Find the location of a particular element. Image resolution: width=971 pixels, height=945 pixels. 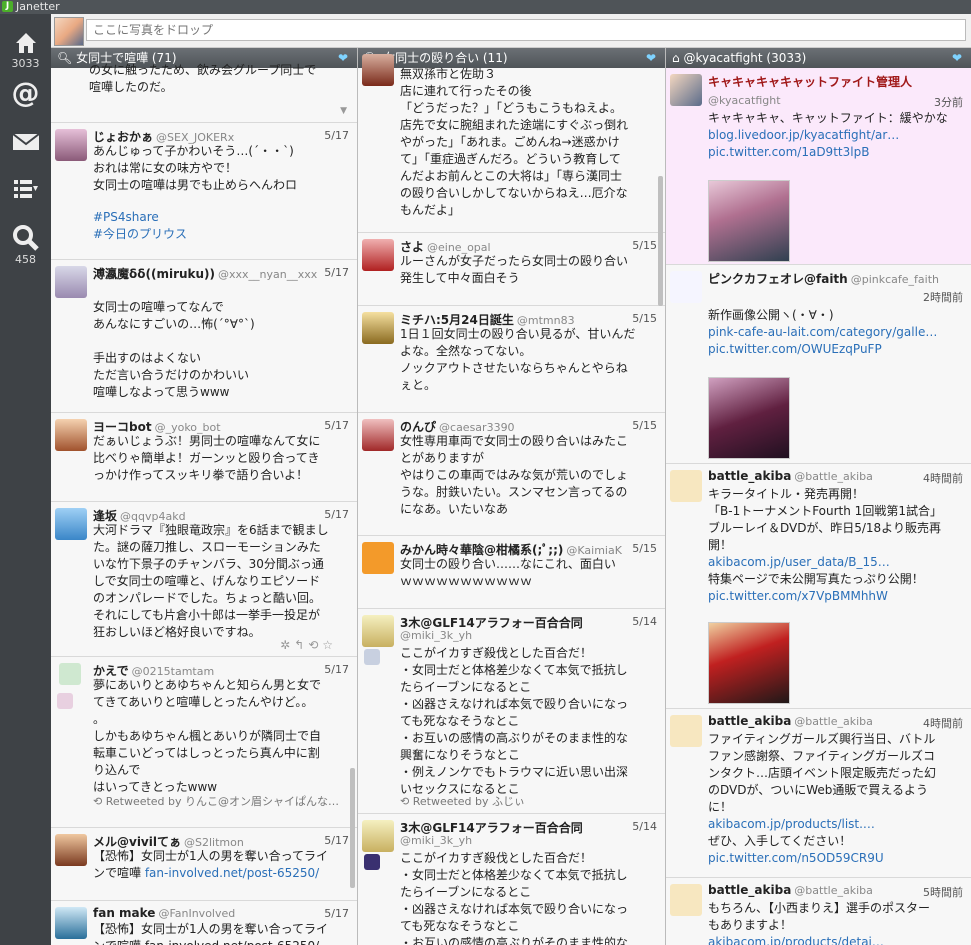

search-button: 458 is located at coordinates (25, 245).